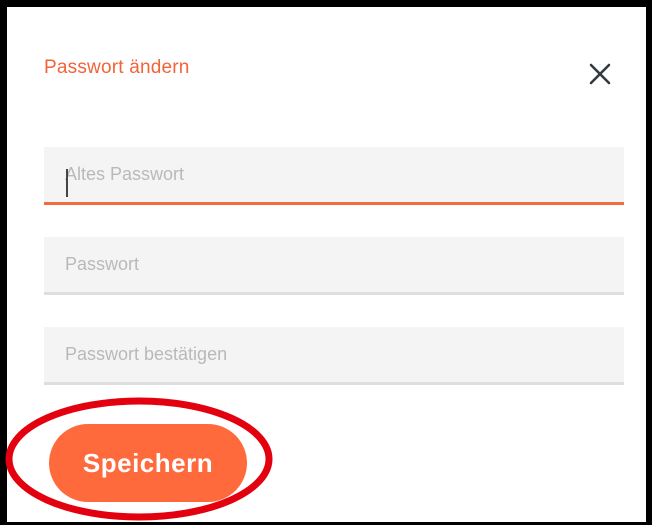 The image size is (652, 525). I want to click on close-icon, so click(600, 74).